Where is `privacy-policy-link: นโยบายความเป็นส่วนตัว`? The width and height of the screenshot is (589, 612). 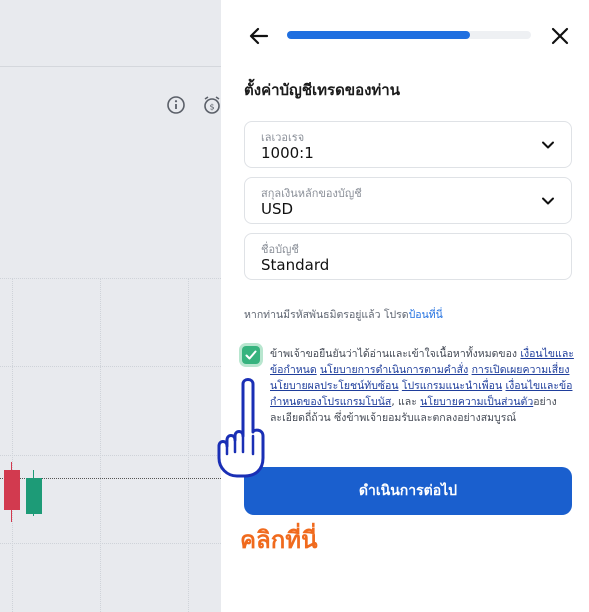 privacy-policy-link: นโยบายความเป็นส่วนตัว is located at coordinates (476, 402).